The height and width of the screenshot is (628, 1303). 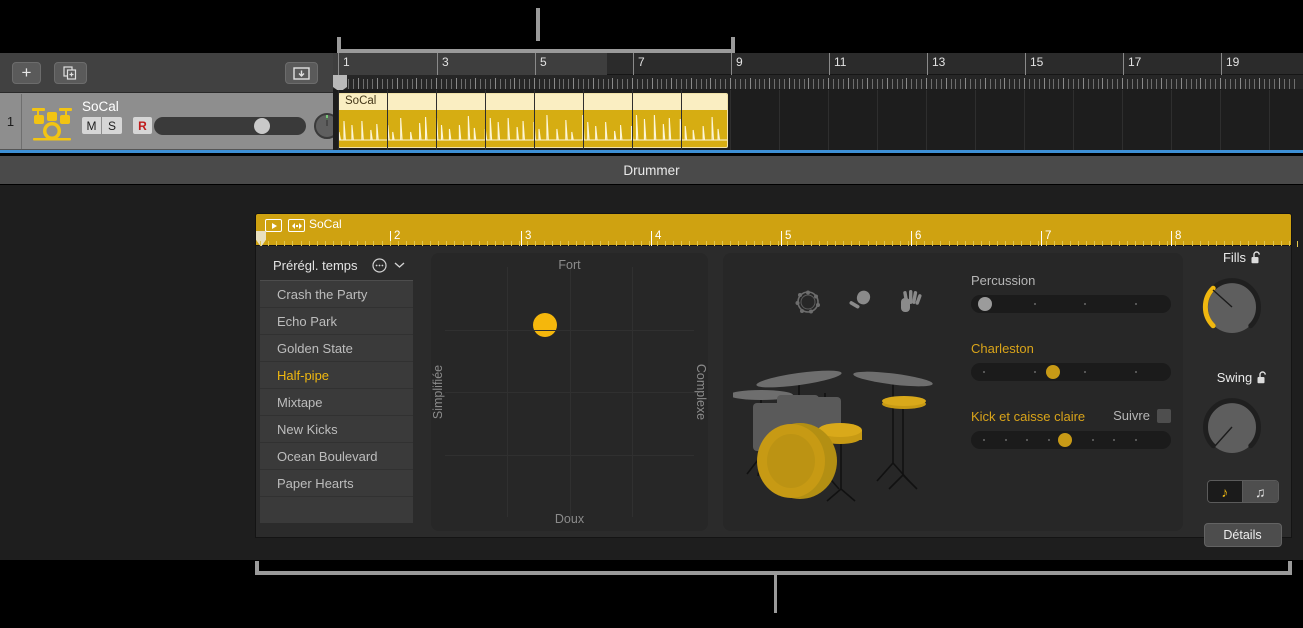 I want to click on callout-bracket-bottom, so click(x=773, y=587).